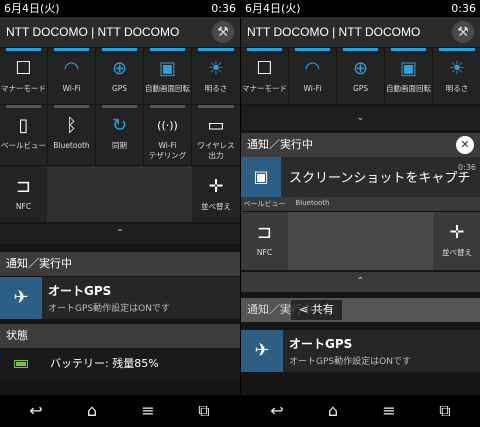 This screenshot has width=480, height=427. What do you see at coordinates (264, 68) in the screenshot?
I see `manner-icon: ☐` at bounding box center [264, 68].